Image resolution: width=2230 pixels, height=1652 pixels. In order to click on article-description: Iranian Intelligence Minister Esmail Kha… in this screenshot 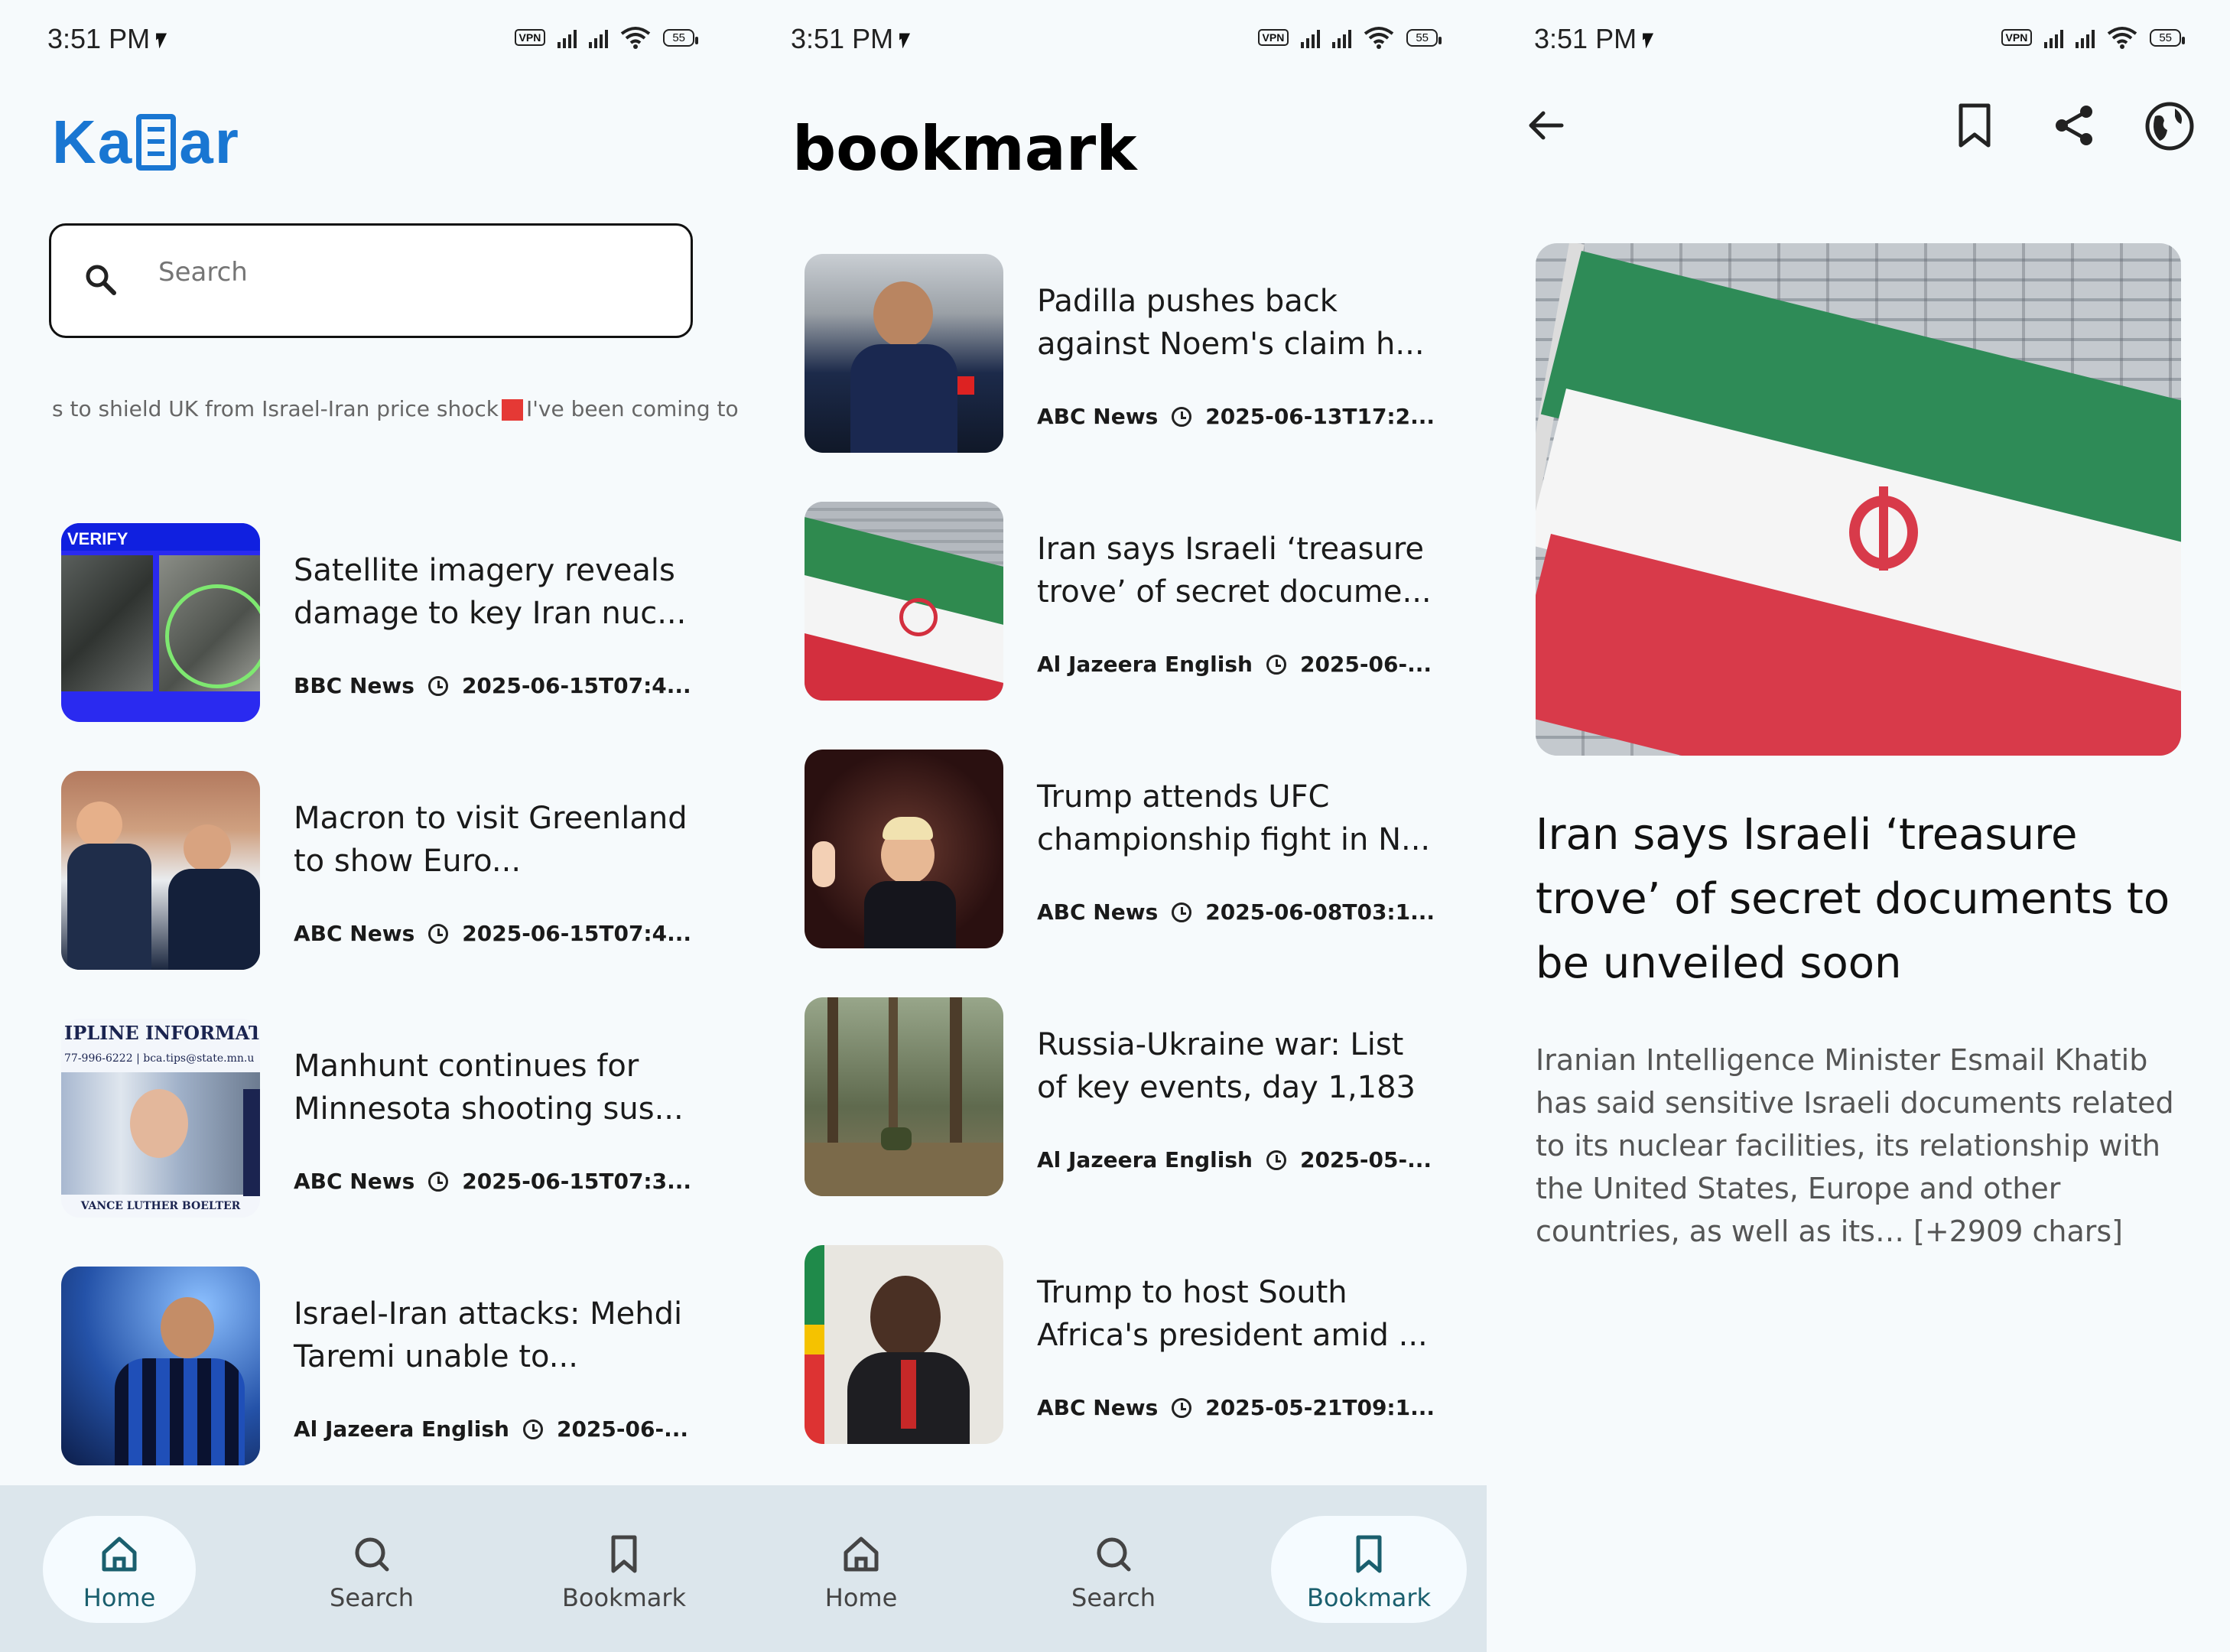, I will do `click(1855, 1146)`.